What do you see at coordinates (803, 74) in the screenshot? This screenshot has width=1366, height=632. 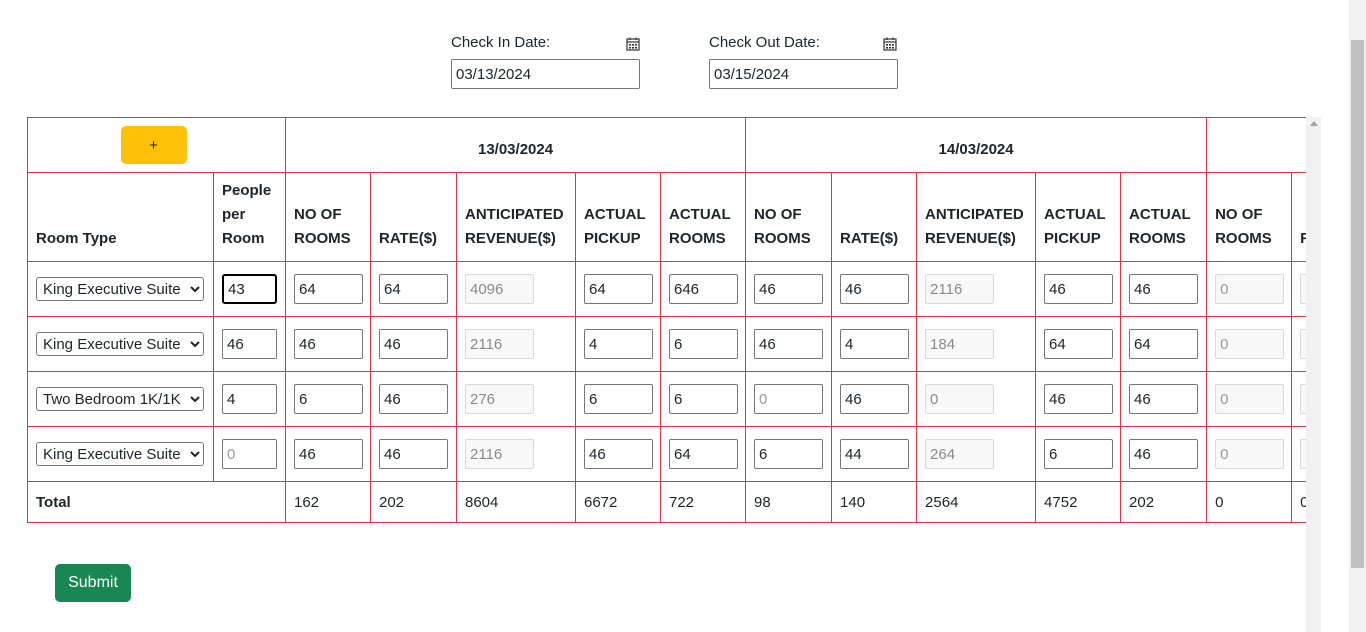 I see `check-out-input` at bounding box center [803, 74].